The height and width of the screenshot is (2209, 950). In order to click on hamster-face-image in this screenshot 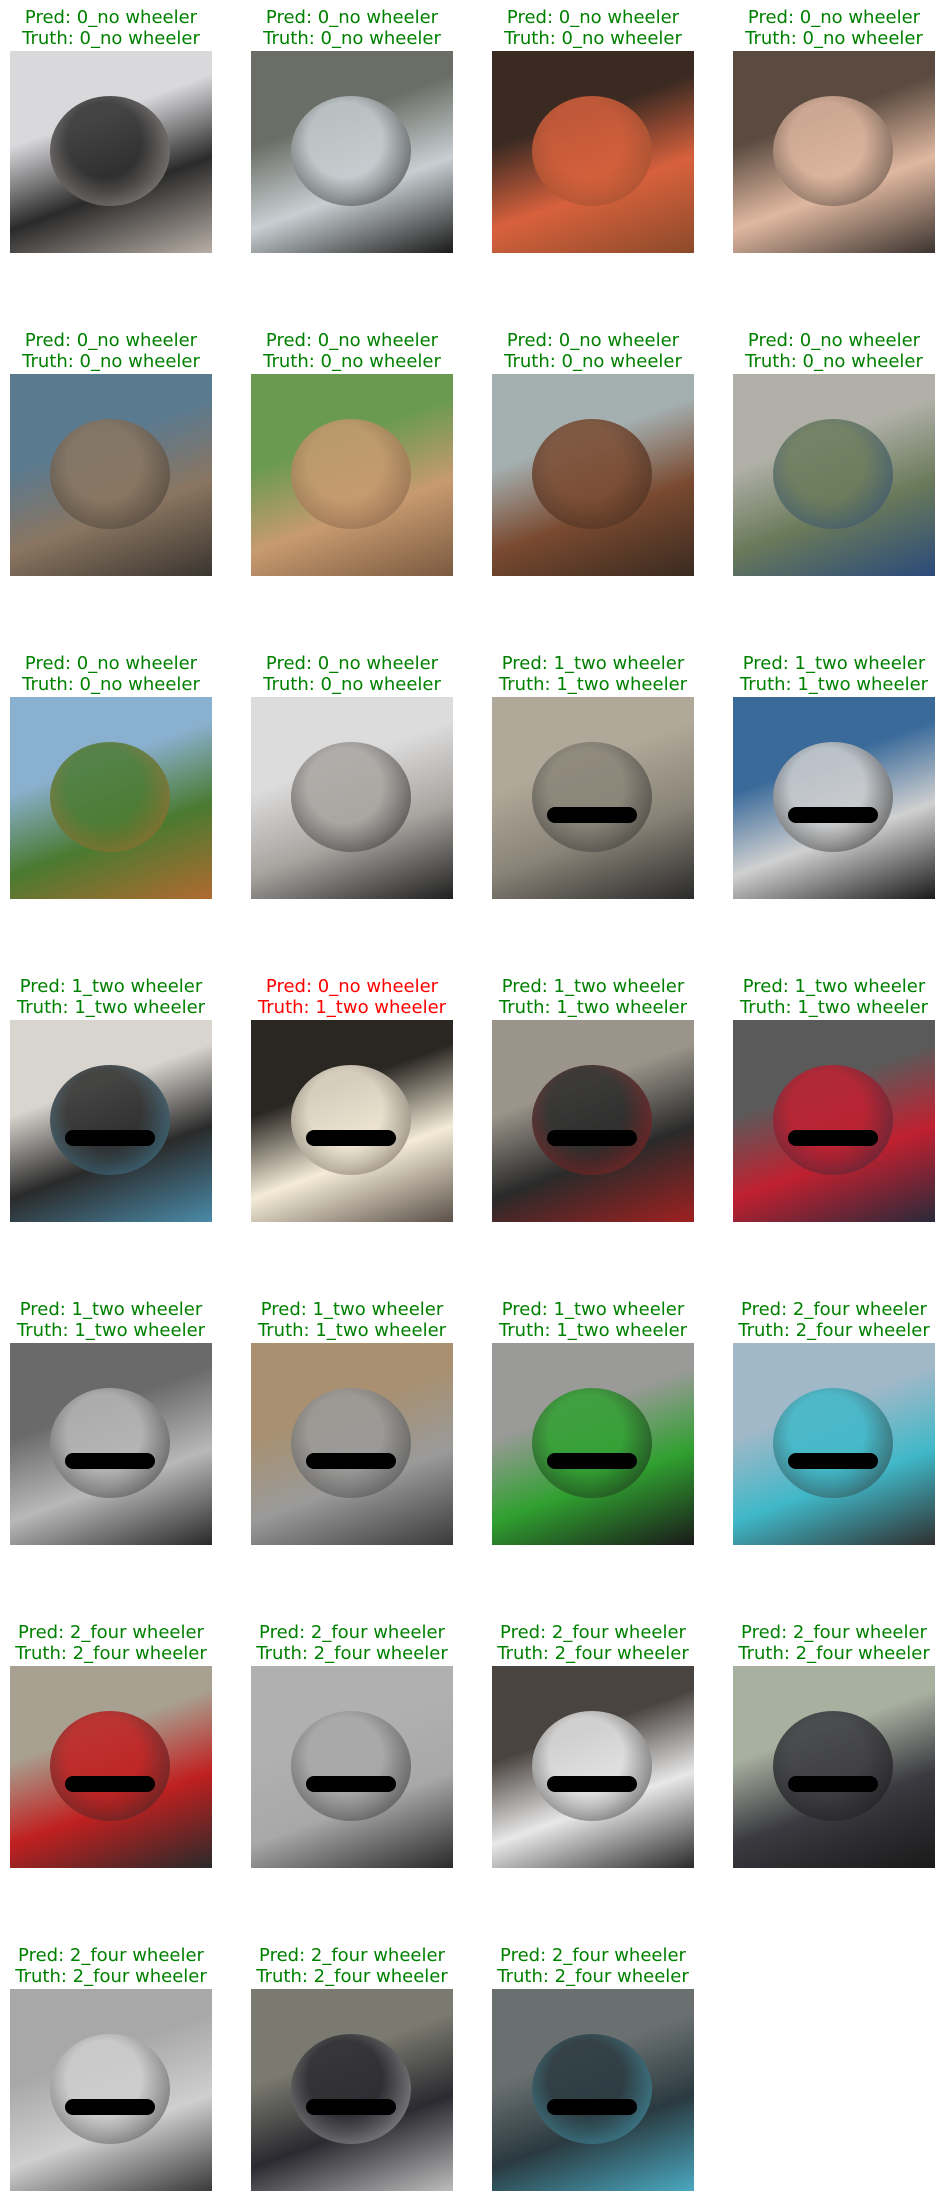, I will do `click(352, 798)`.